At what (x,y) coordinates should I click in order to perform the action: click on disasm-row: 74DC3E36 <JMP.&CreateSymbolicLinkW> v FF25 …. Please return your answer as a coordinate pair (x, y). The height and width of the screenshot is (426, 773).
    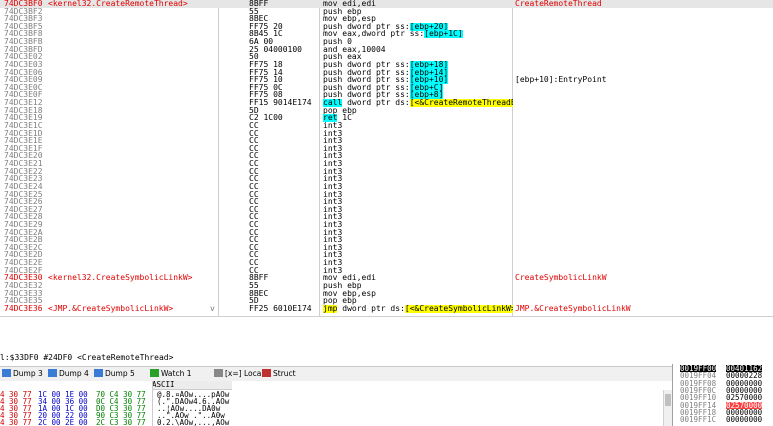
    Looking at the image, I should click on (386, 308).